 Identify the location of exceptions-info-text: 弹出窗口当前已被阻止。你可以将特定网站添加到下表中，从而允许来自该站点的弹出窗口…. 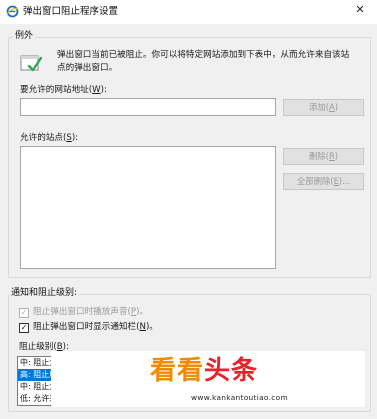
(203, 61).